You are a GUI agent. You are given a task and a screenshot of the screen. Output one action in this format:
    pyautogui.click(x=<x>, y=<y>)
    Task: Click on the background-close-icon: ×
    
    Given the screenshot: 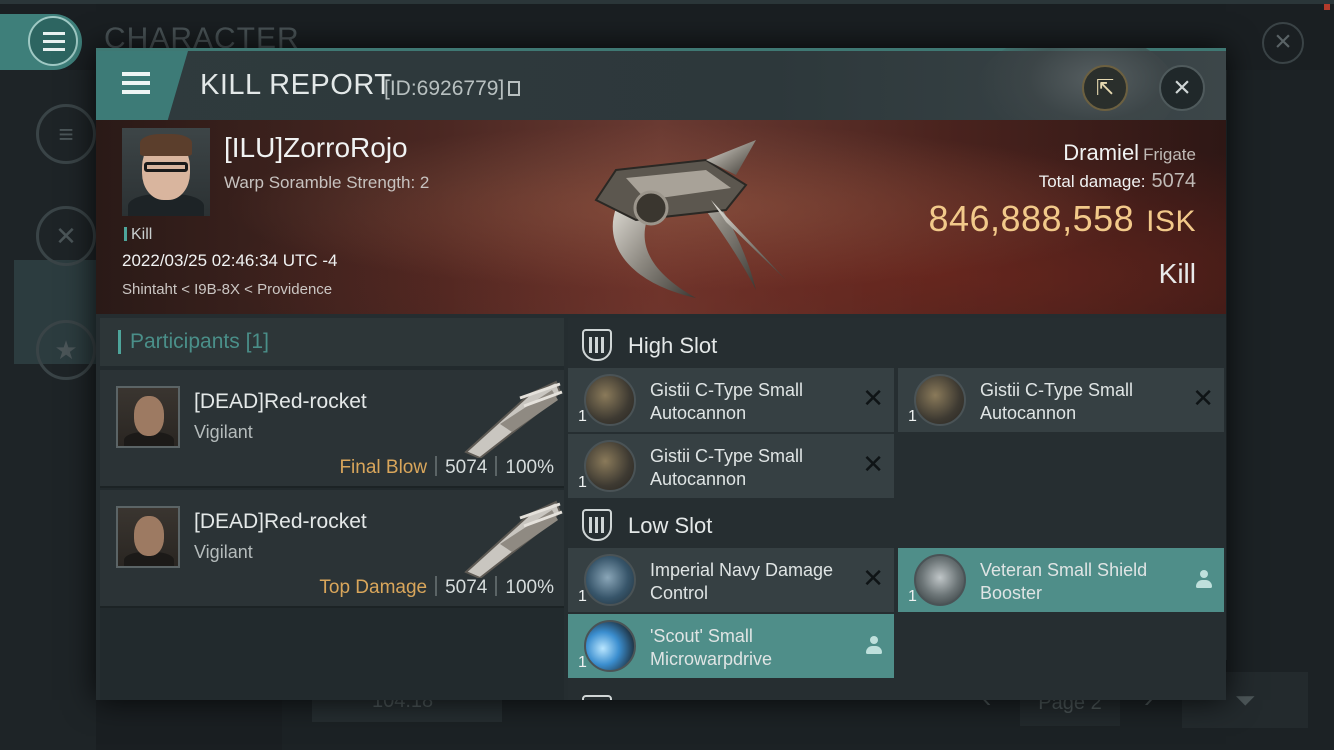 What is the action you would take?
    pyautogui.click(x=1283, y=43)
    